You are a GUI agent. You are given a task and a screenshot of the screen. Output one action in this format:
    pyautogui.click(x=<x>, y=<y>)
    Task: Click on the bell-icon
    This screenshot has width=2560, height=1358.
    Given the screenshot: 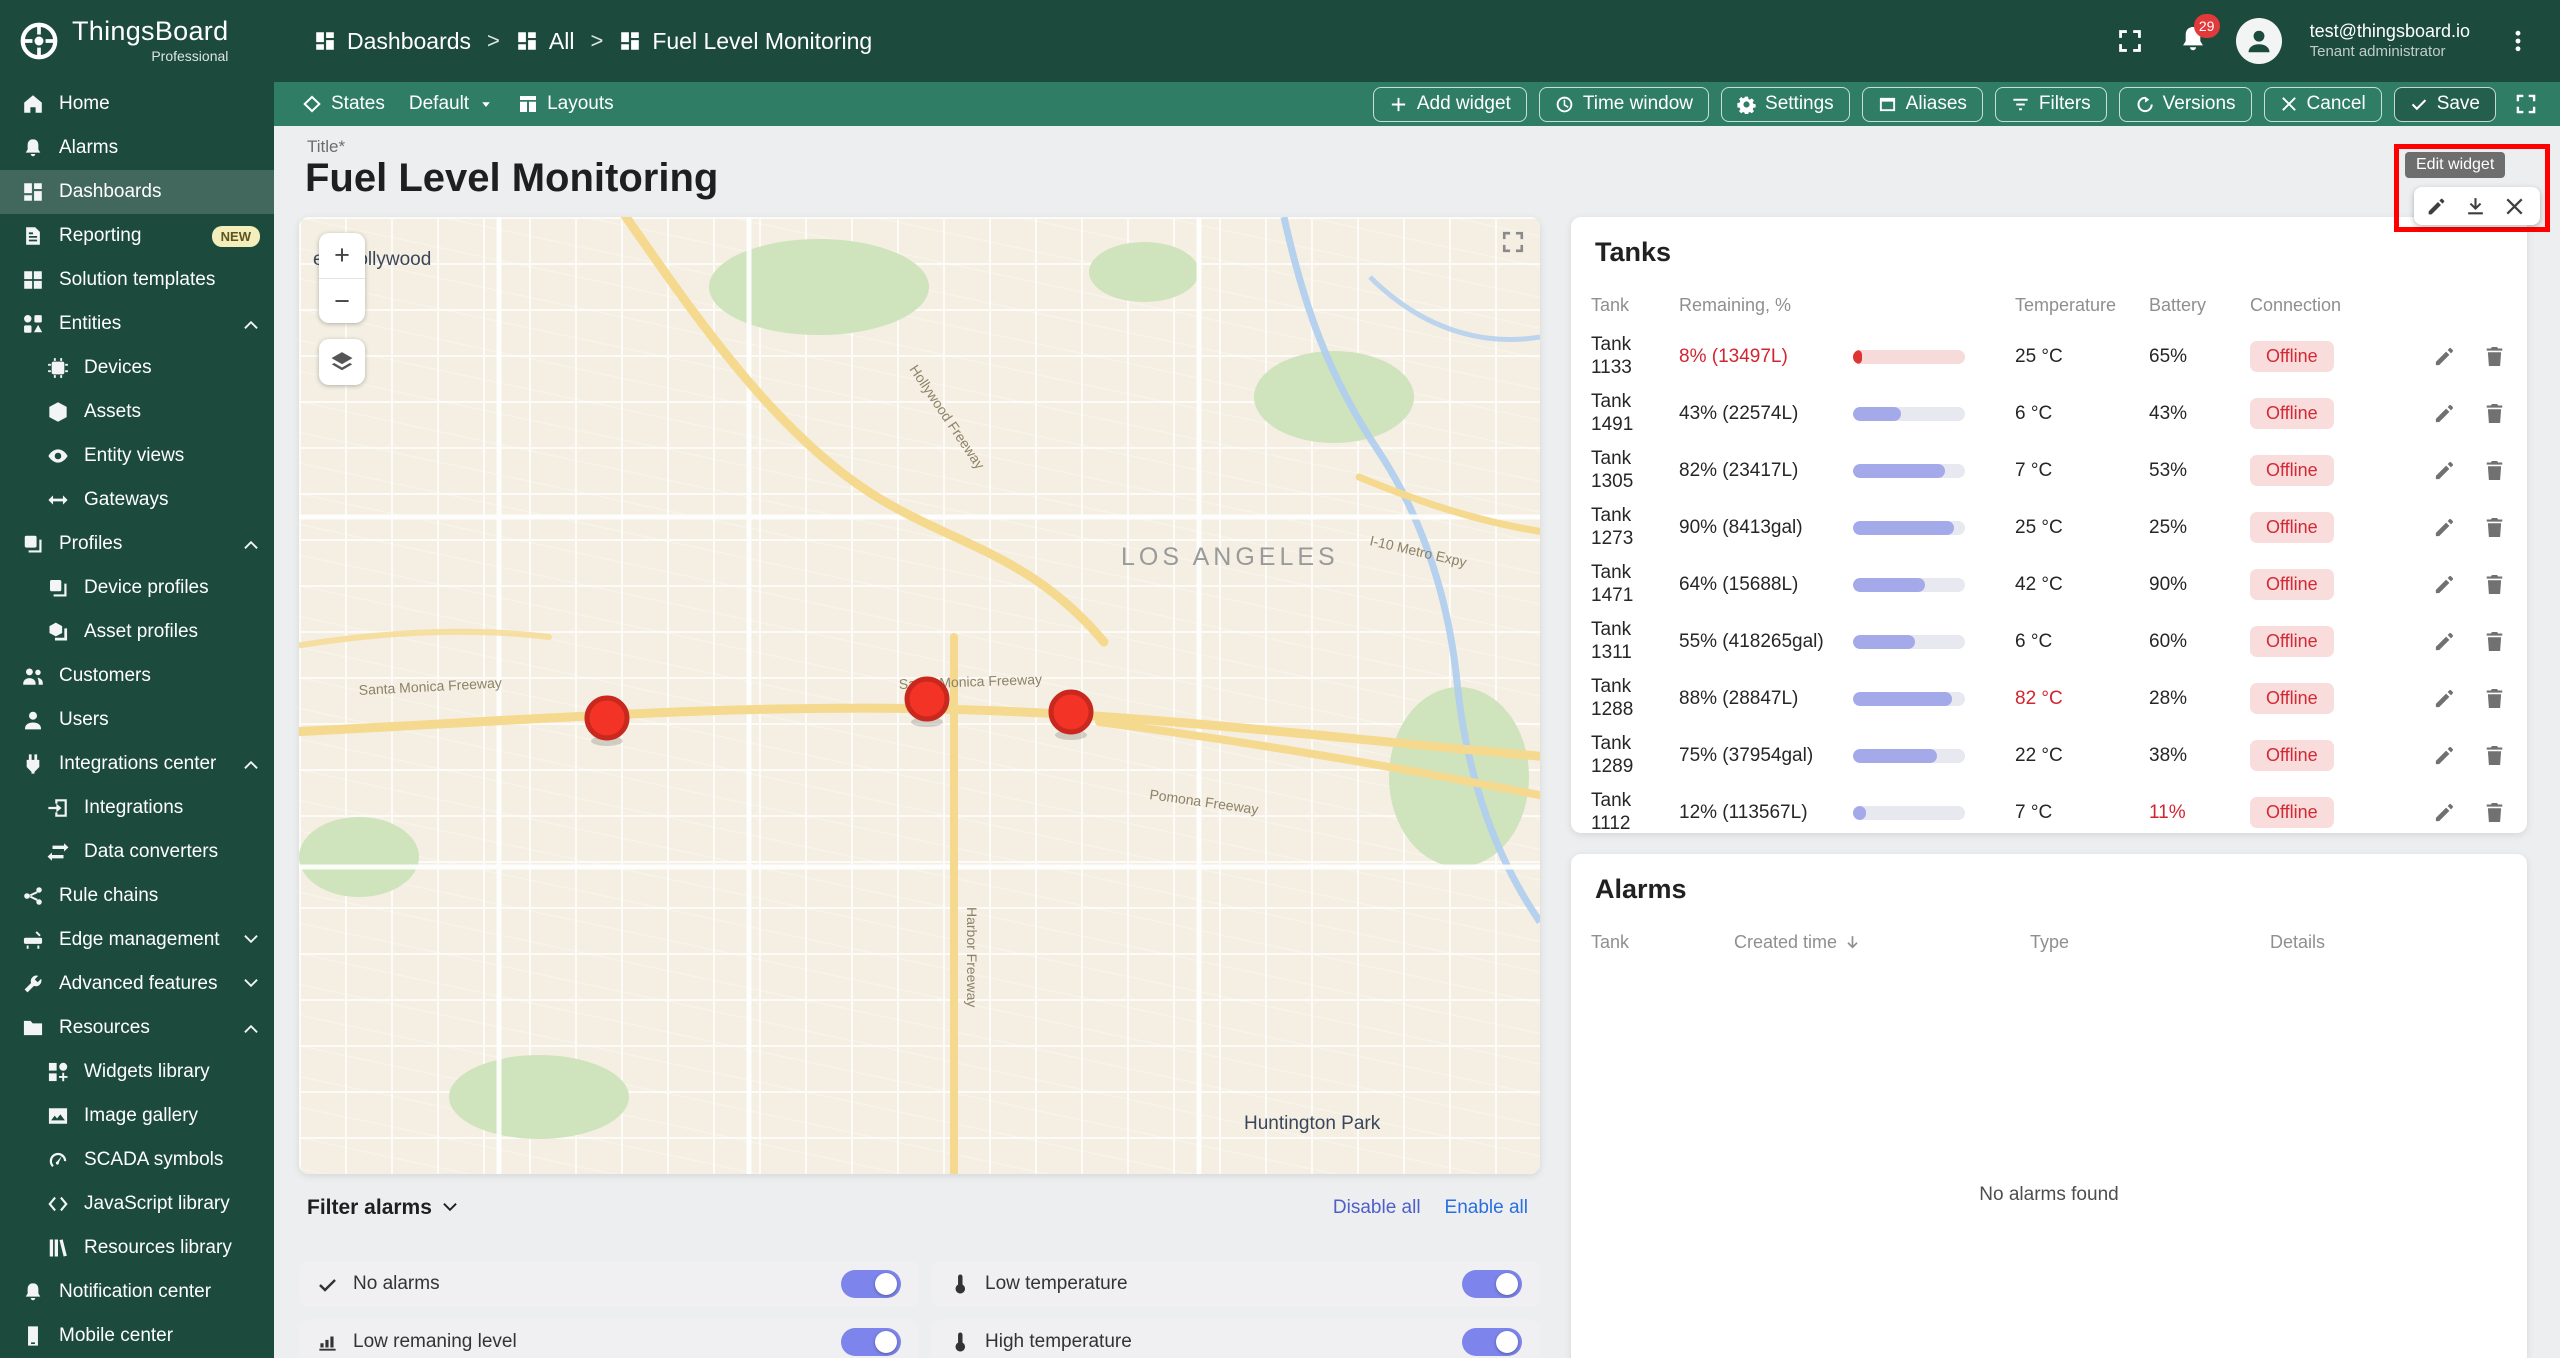 What is the action you would take?
    pyautogui.click(x=33, y=148)
    